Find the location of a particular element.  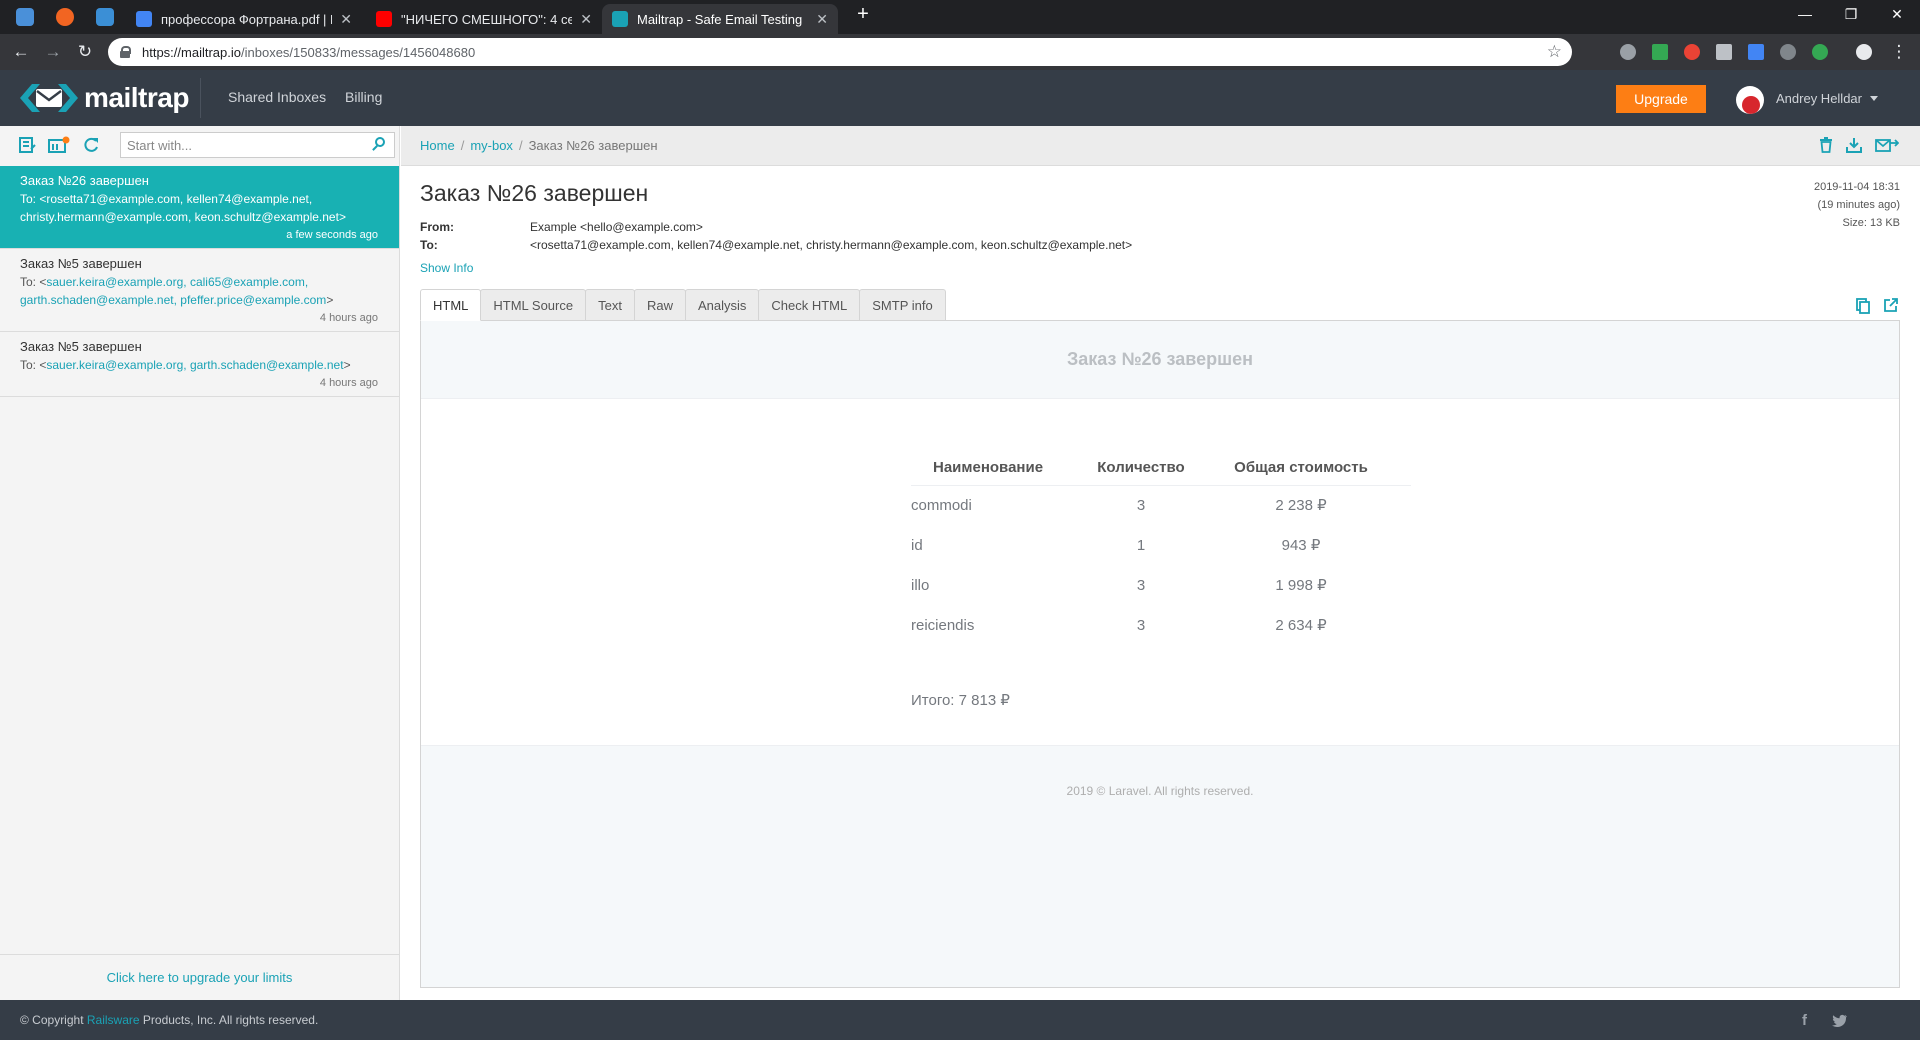

sidebar-footer: Click here to upgrade your limits is located at coordinates (199, 977).